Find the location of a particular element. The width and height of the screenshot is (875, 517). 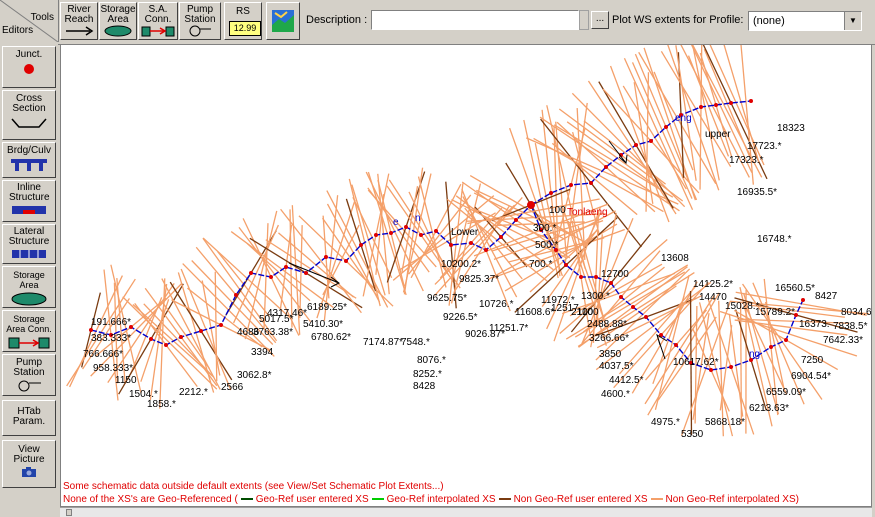

station-label: 6213.63* is located at coordinates (769, 408).